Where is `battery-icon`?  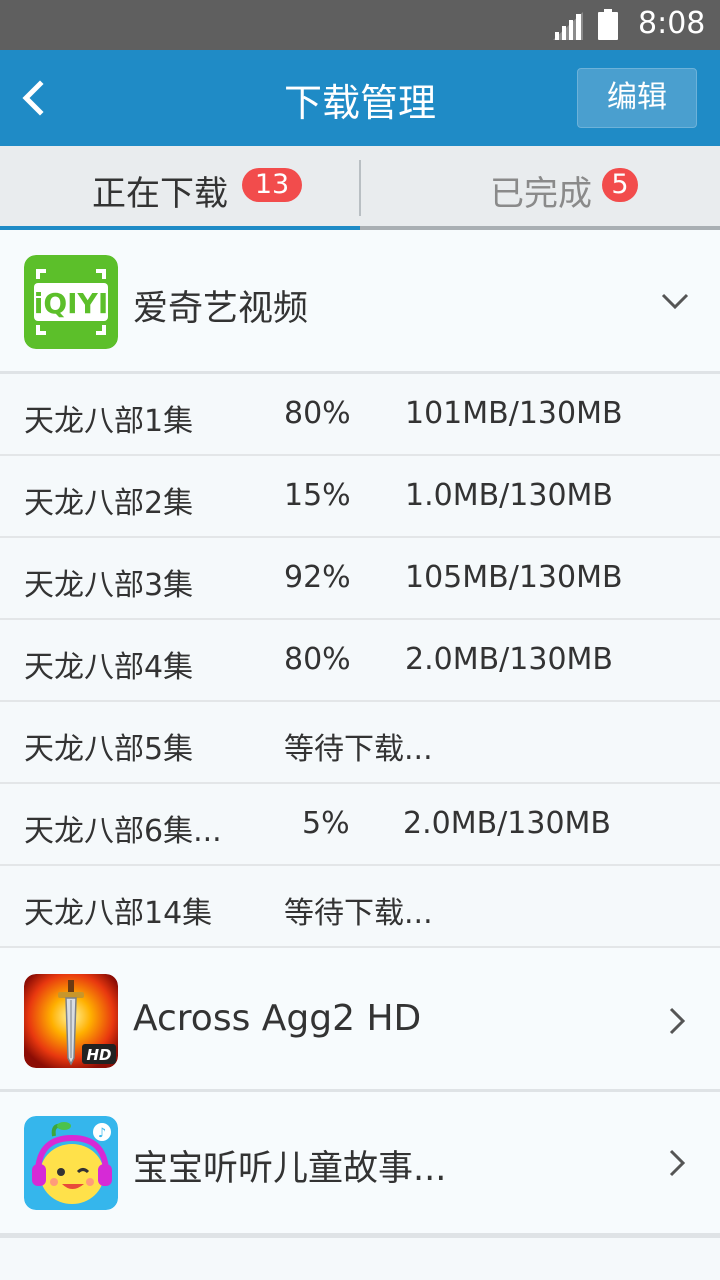 battery-icon is located at coordinates (608, 24).